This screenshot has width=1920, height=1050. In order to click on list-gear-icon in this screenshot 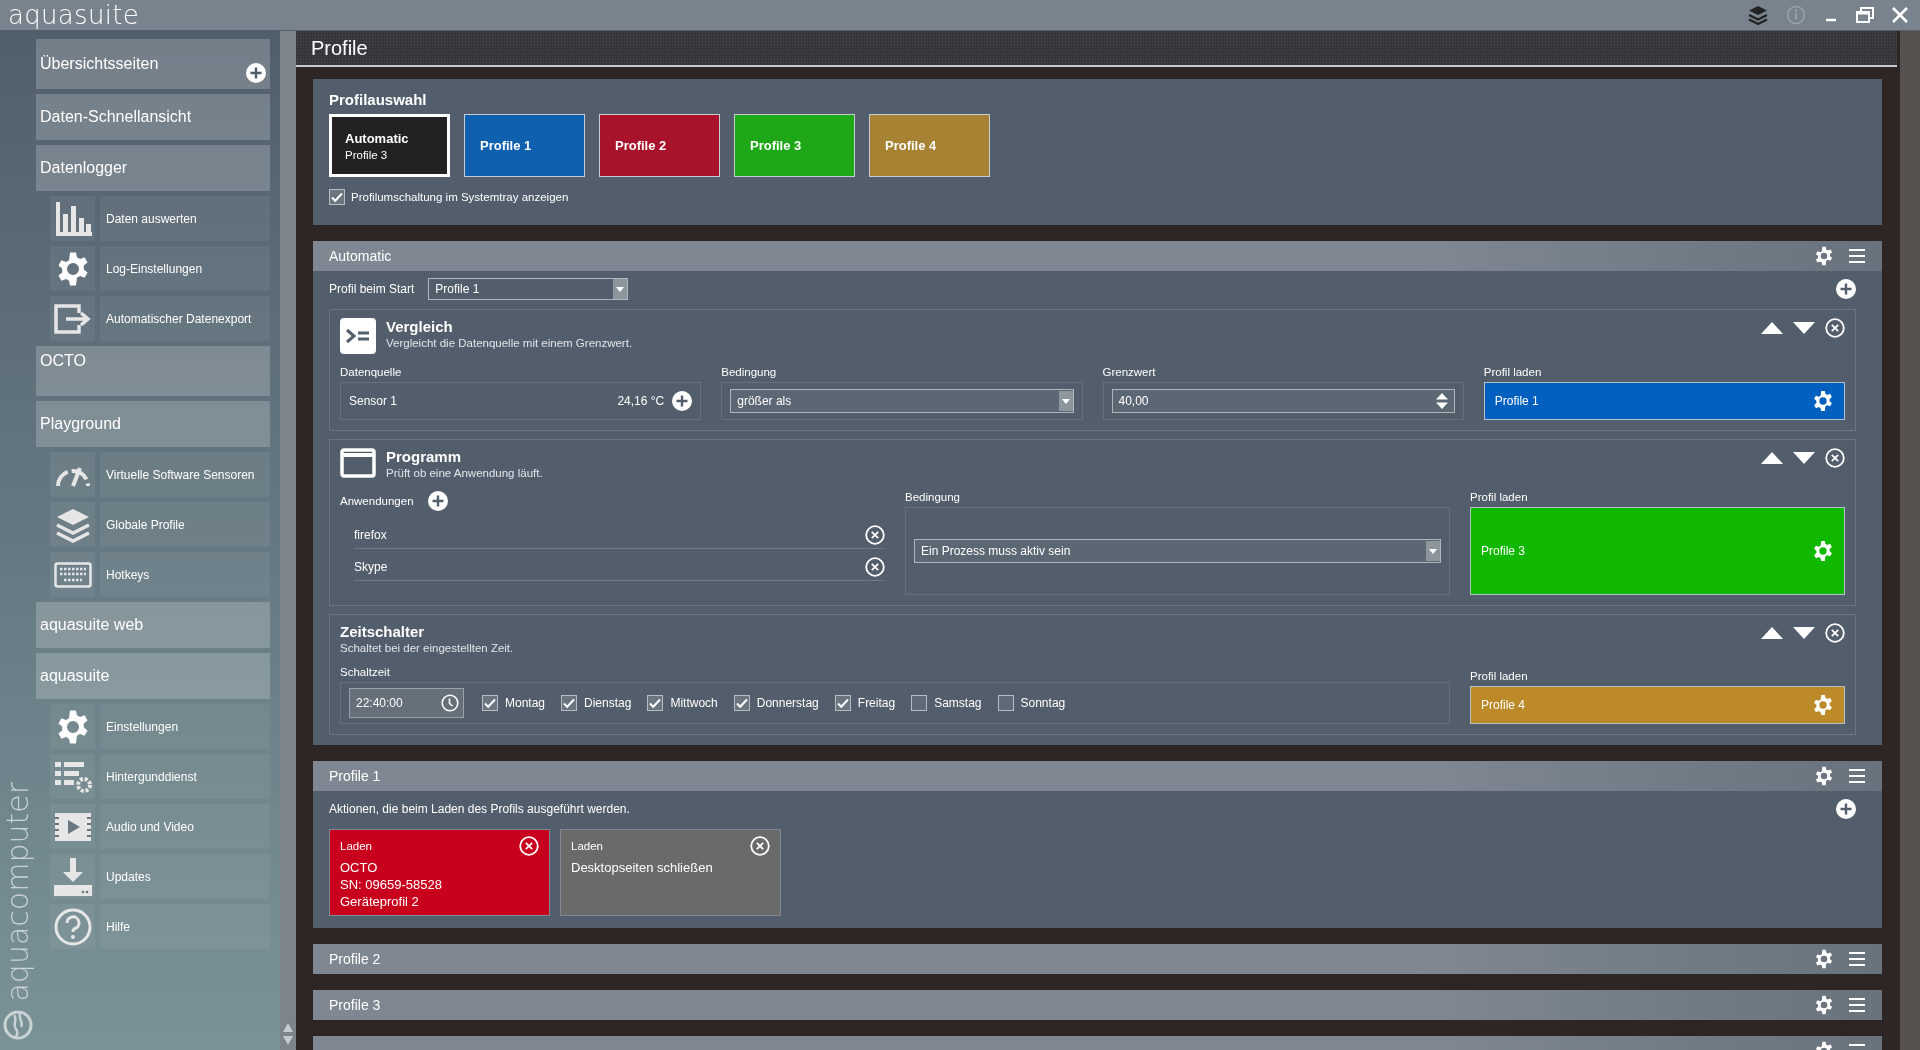, I will do `click(72, 776)`.